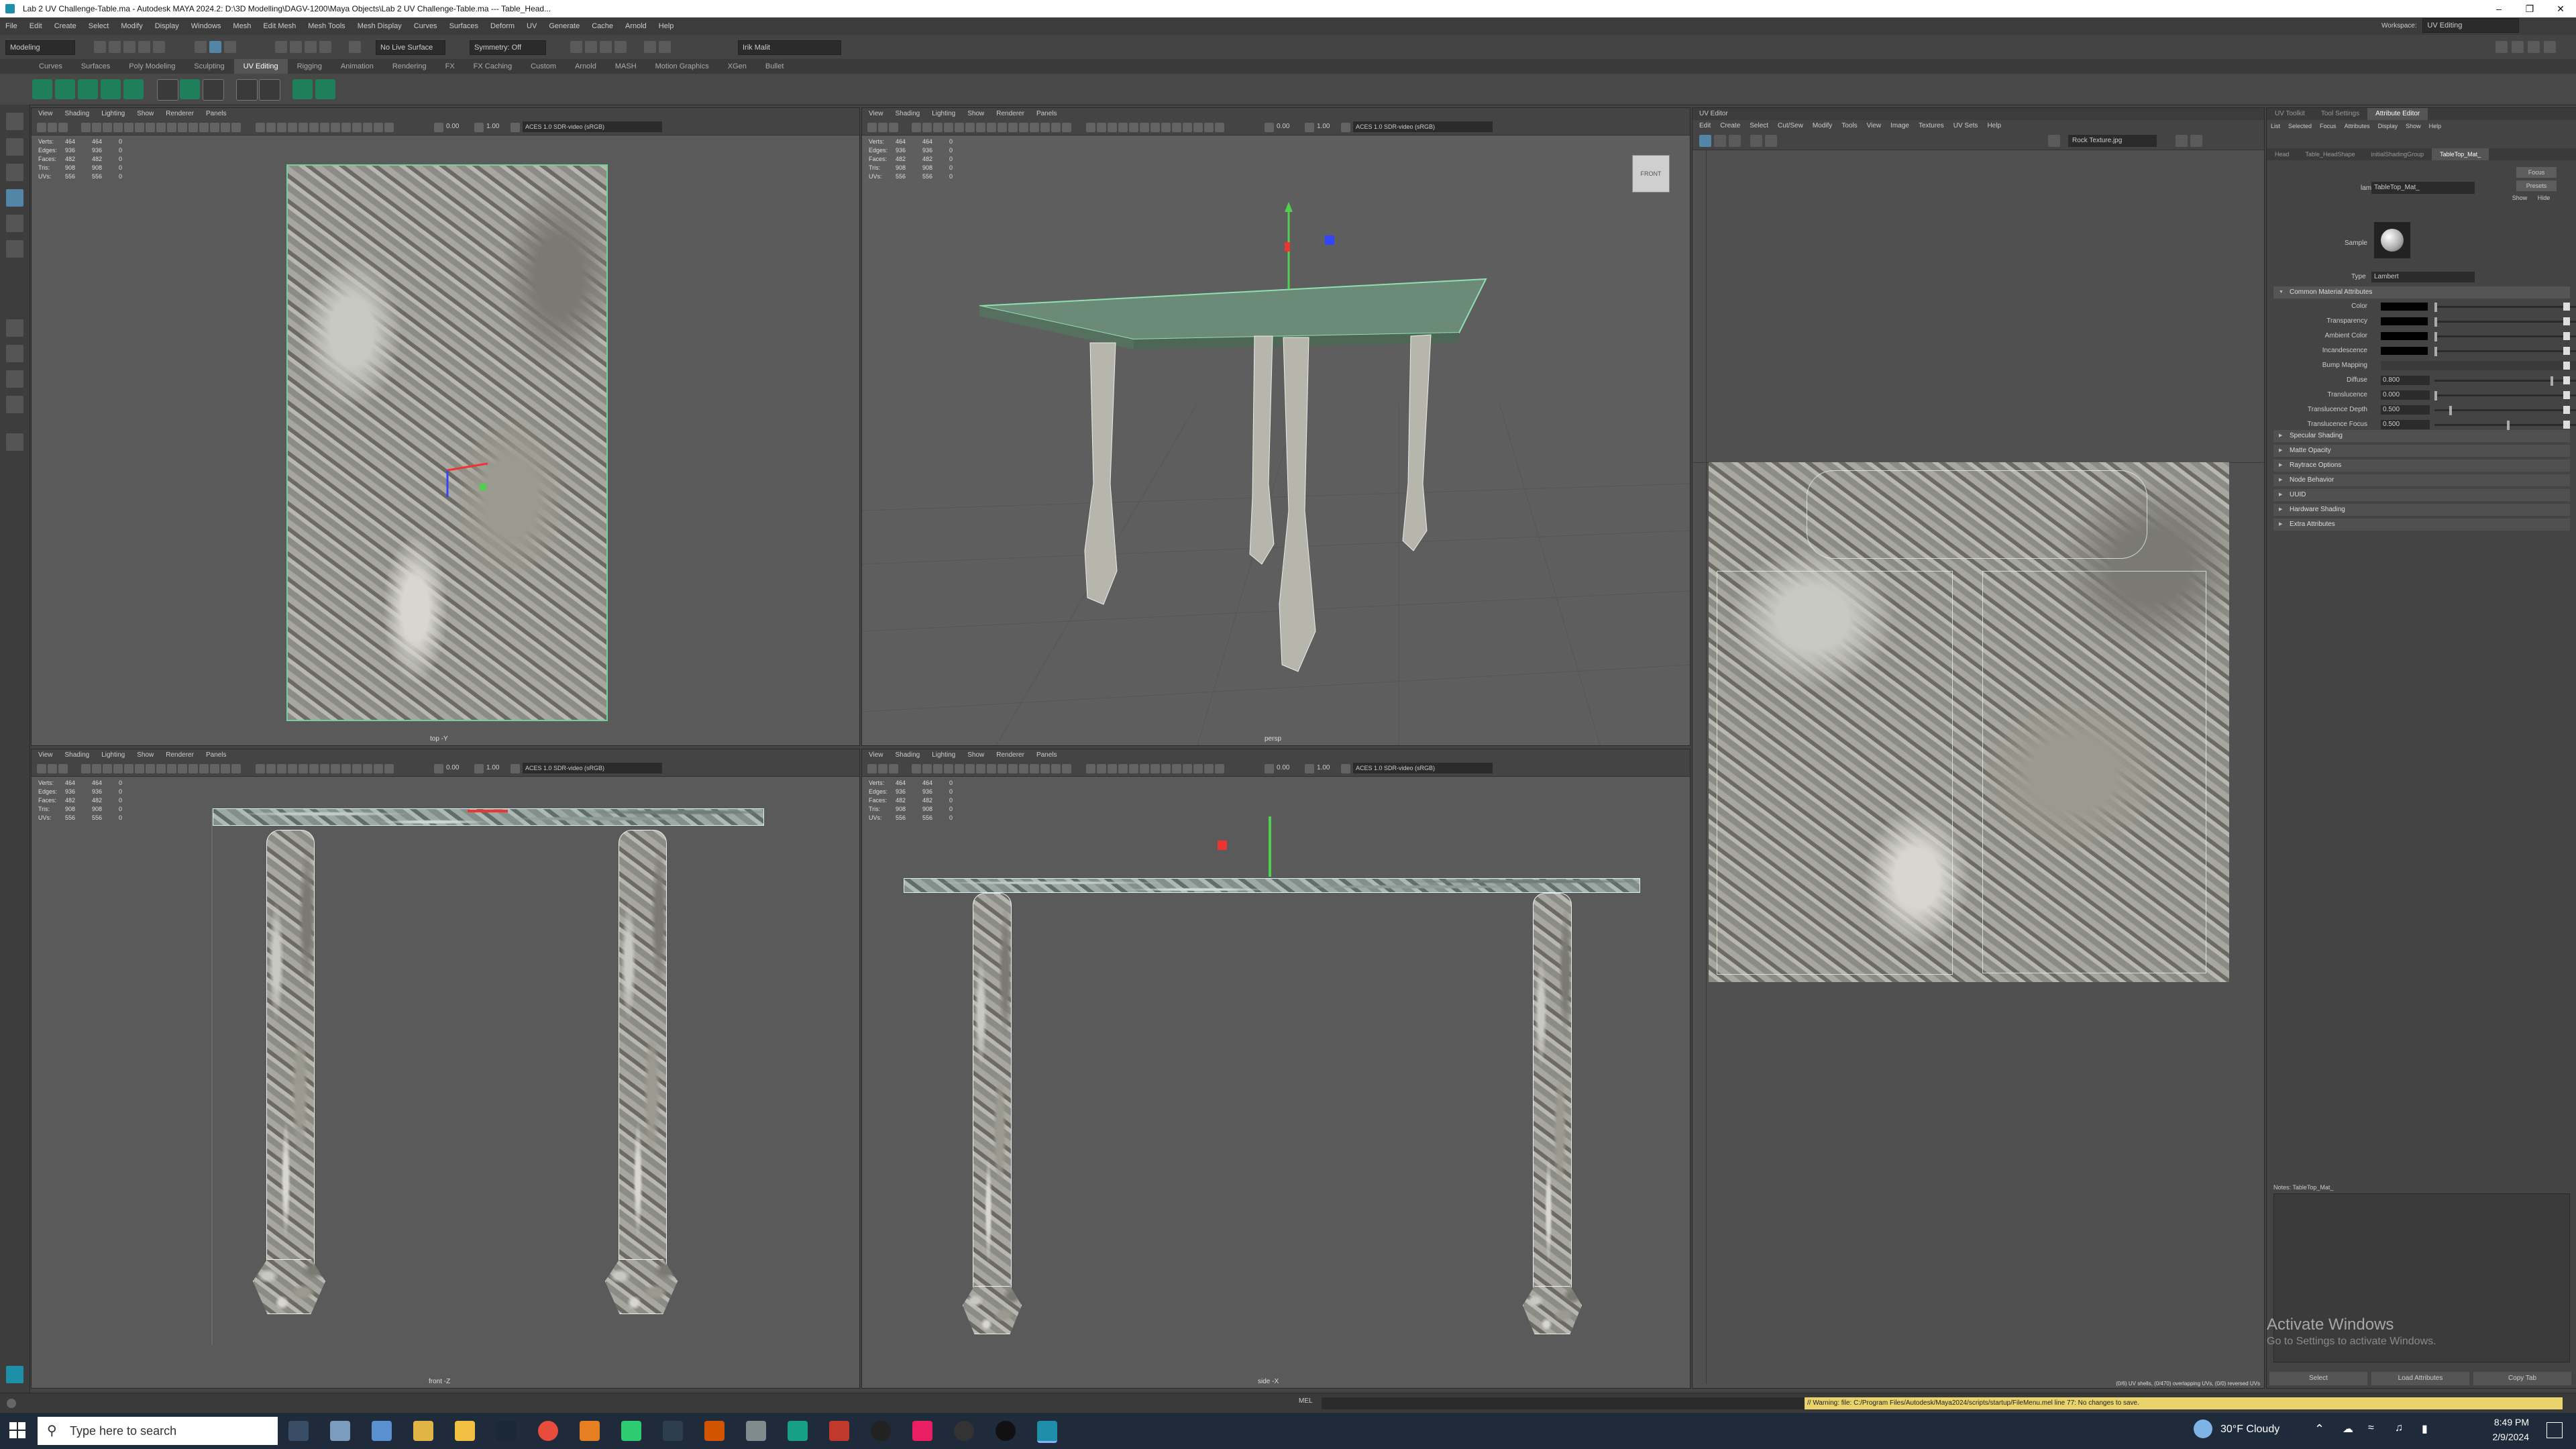 Image resolution: width=2576 pixels, height=1449 pixels. What do you see at coordinates (673, 1431) in the screenshot?
I see `nvidia-icon` at bounding box center [673, 1431].